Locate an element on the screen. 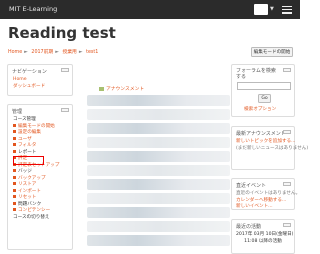 The height and width of the screenshot is (254, 320). reset-icon is located at coordinates (14, 196).